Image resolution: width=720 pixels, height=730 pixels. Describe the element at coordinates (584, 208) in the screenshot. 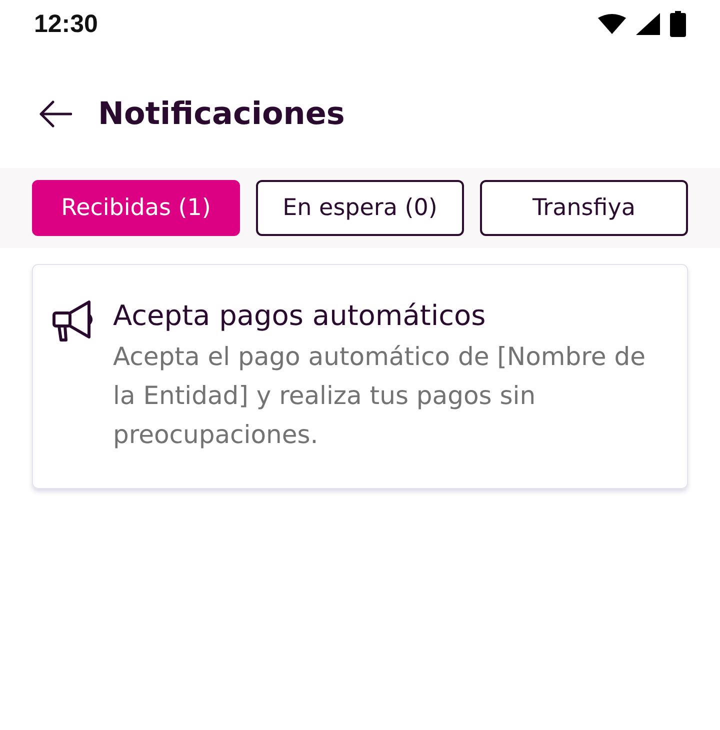

I see `filter-tab: Transfiya` at that location.